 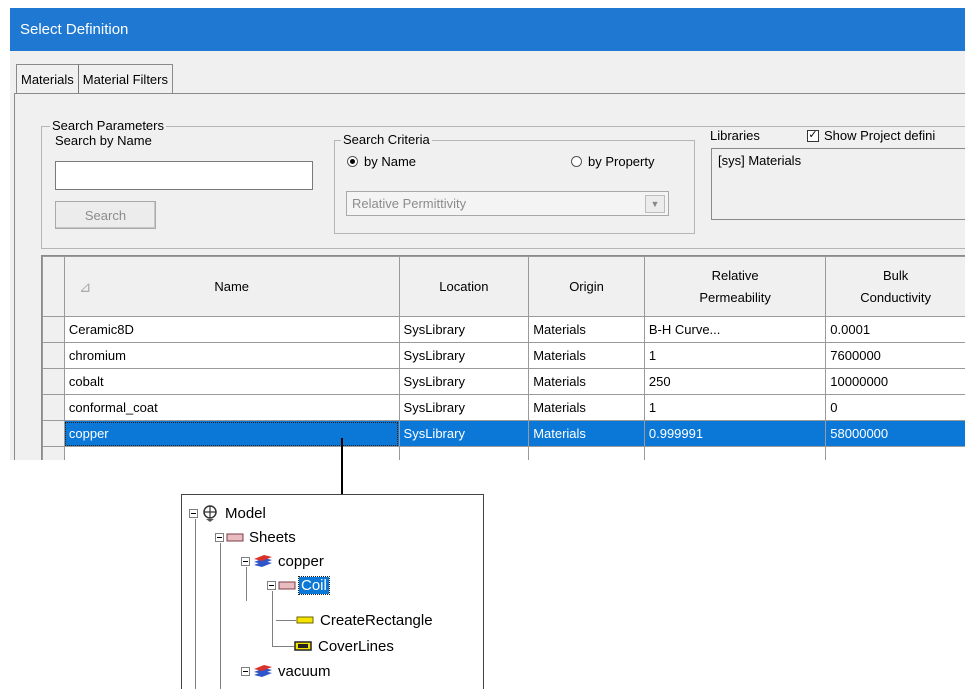 I want to click on column-header-bulk-conductivity: Bulk Conductivity, so click(x=895, y=286).